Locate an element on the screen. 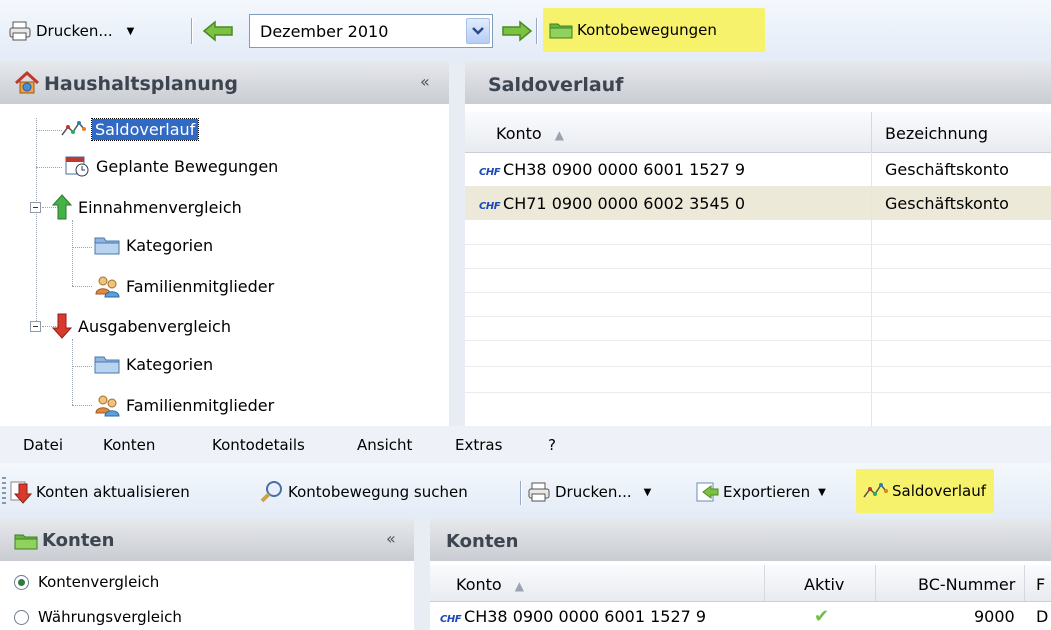 Image resolution: width=1051 pixels, height=630 pixels. column-header-bc-nummer: BC-Nummer is located at coordinates (966, 584).